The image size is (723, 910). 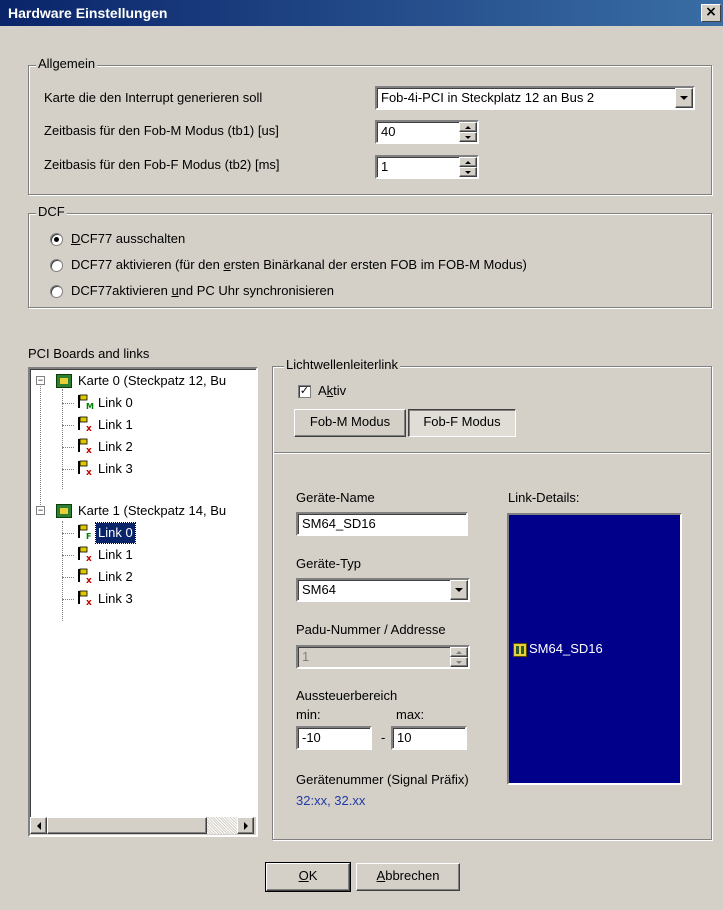 What do you see at coordinates (319, 589) in the screenshot?
I see `geraete-typ-value: SM64` at bounding box center [319, 589].